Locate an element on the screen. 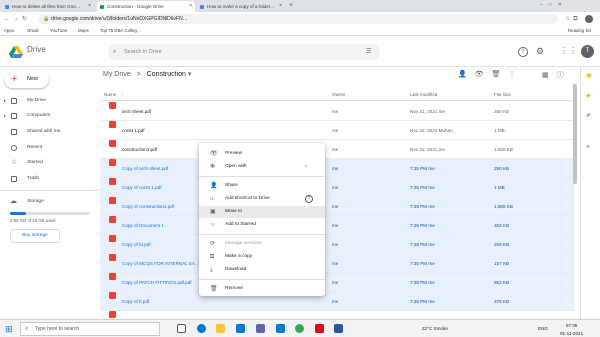 The height and width of the screenshot is (337, 600). menu-item-share: 👤 Share is located at coordinates (262, 186).